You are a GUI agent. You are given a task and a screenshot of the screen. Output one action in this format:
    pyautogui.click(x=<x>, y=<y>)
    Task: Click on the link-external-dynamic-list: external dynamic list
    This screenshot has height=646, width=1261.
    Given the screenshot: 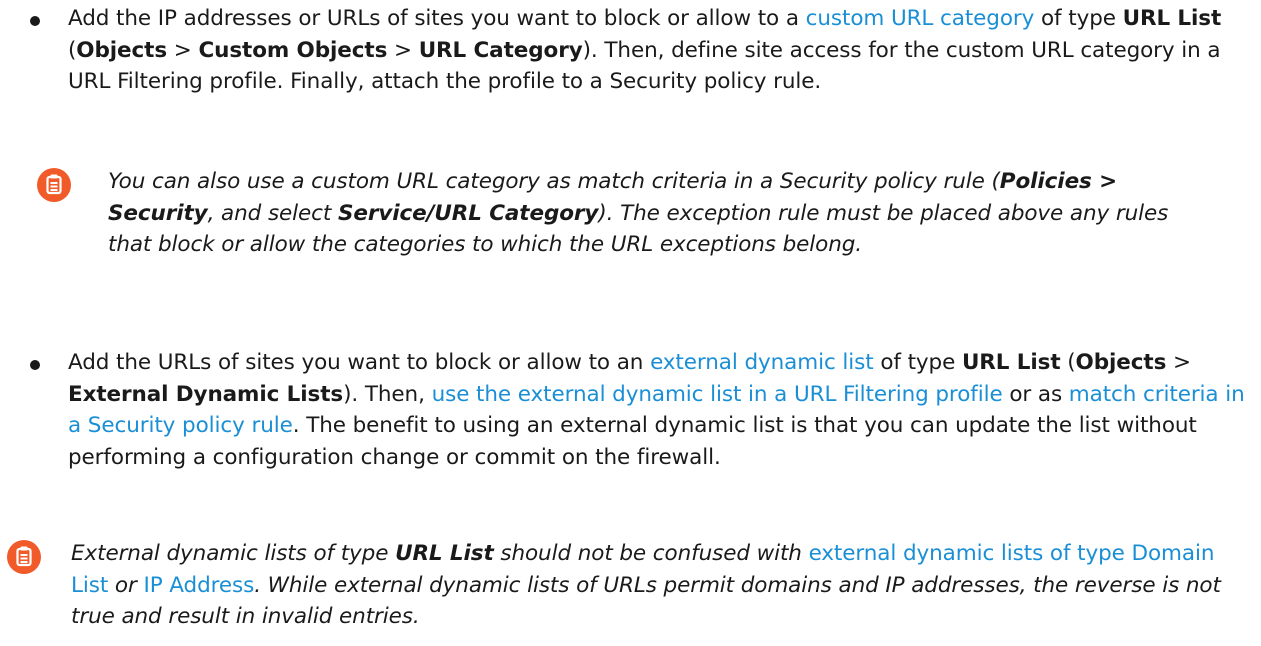 What is the action you would take?
    pyautogui.click(x=762, y=362)
    